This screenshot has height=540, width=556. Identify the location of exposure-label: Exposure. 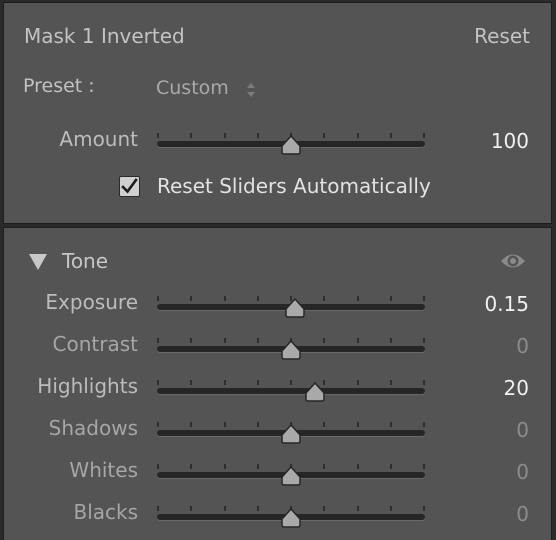
(91, 302).